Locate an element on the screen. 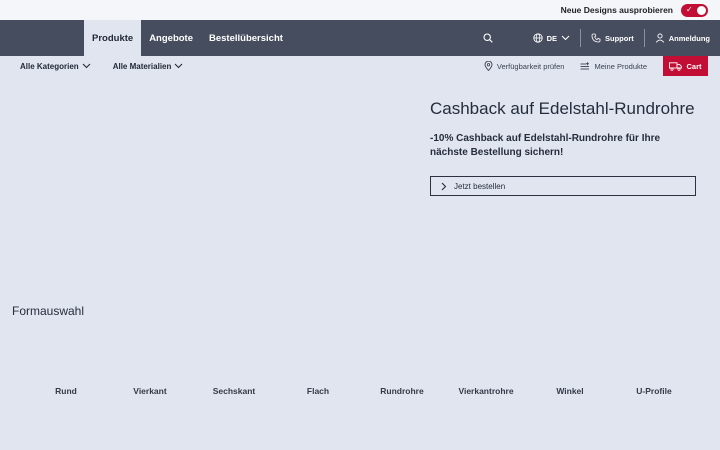  login-label: Anmeldung is located at coordinates (689, 38).